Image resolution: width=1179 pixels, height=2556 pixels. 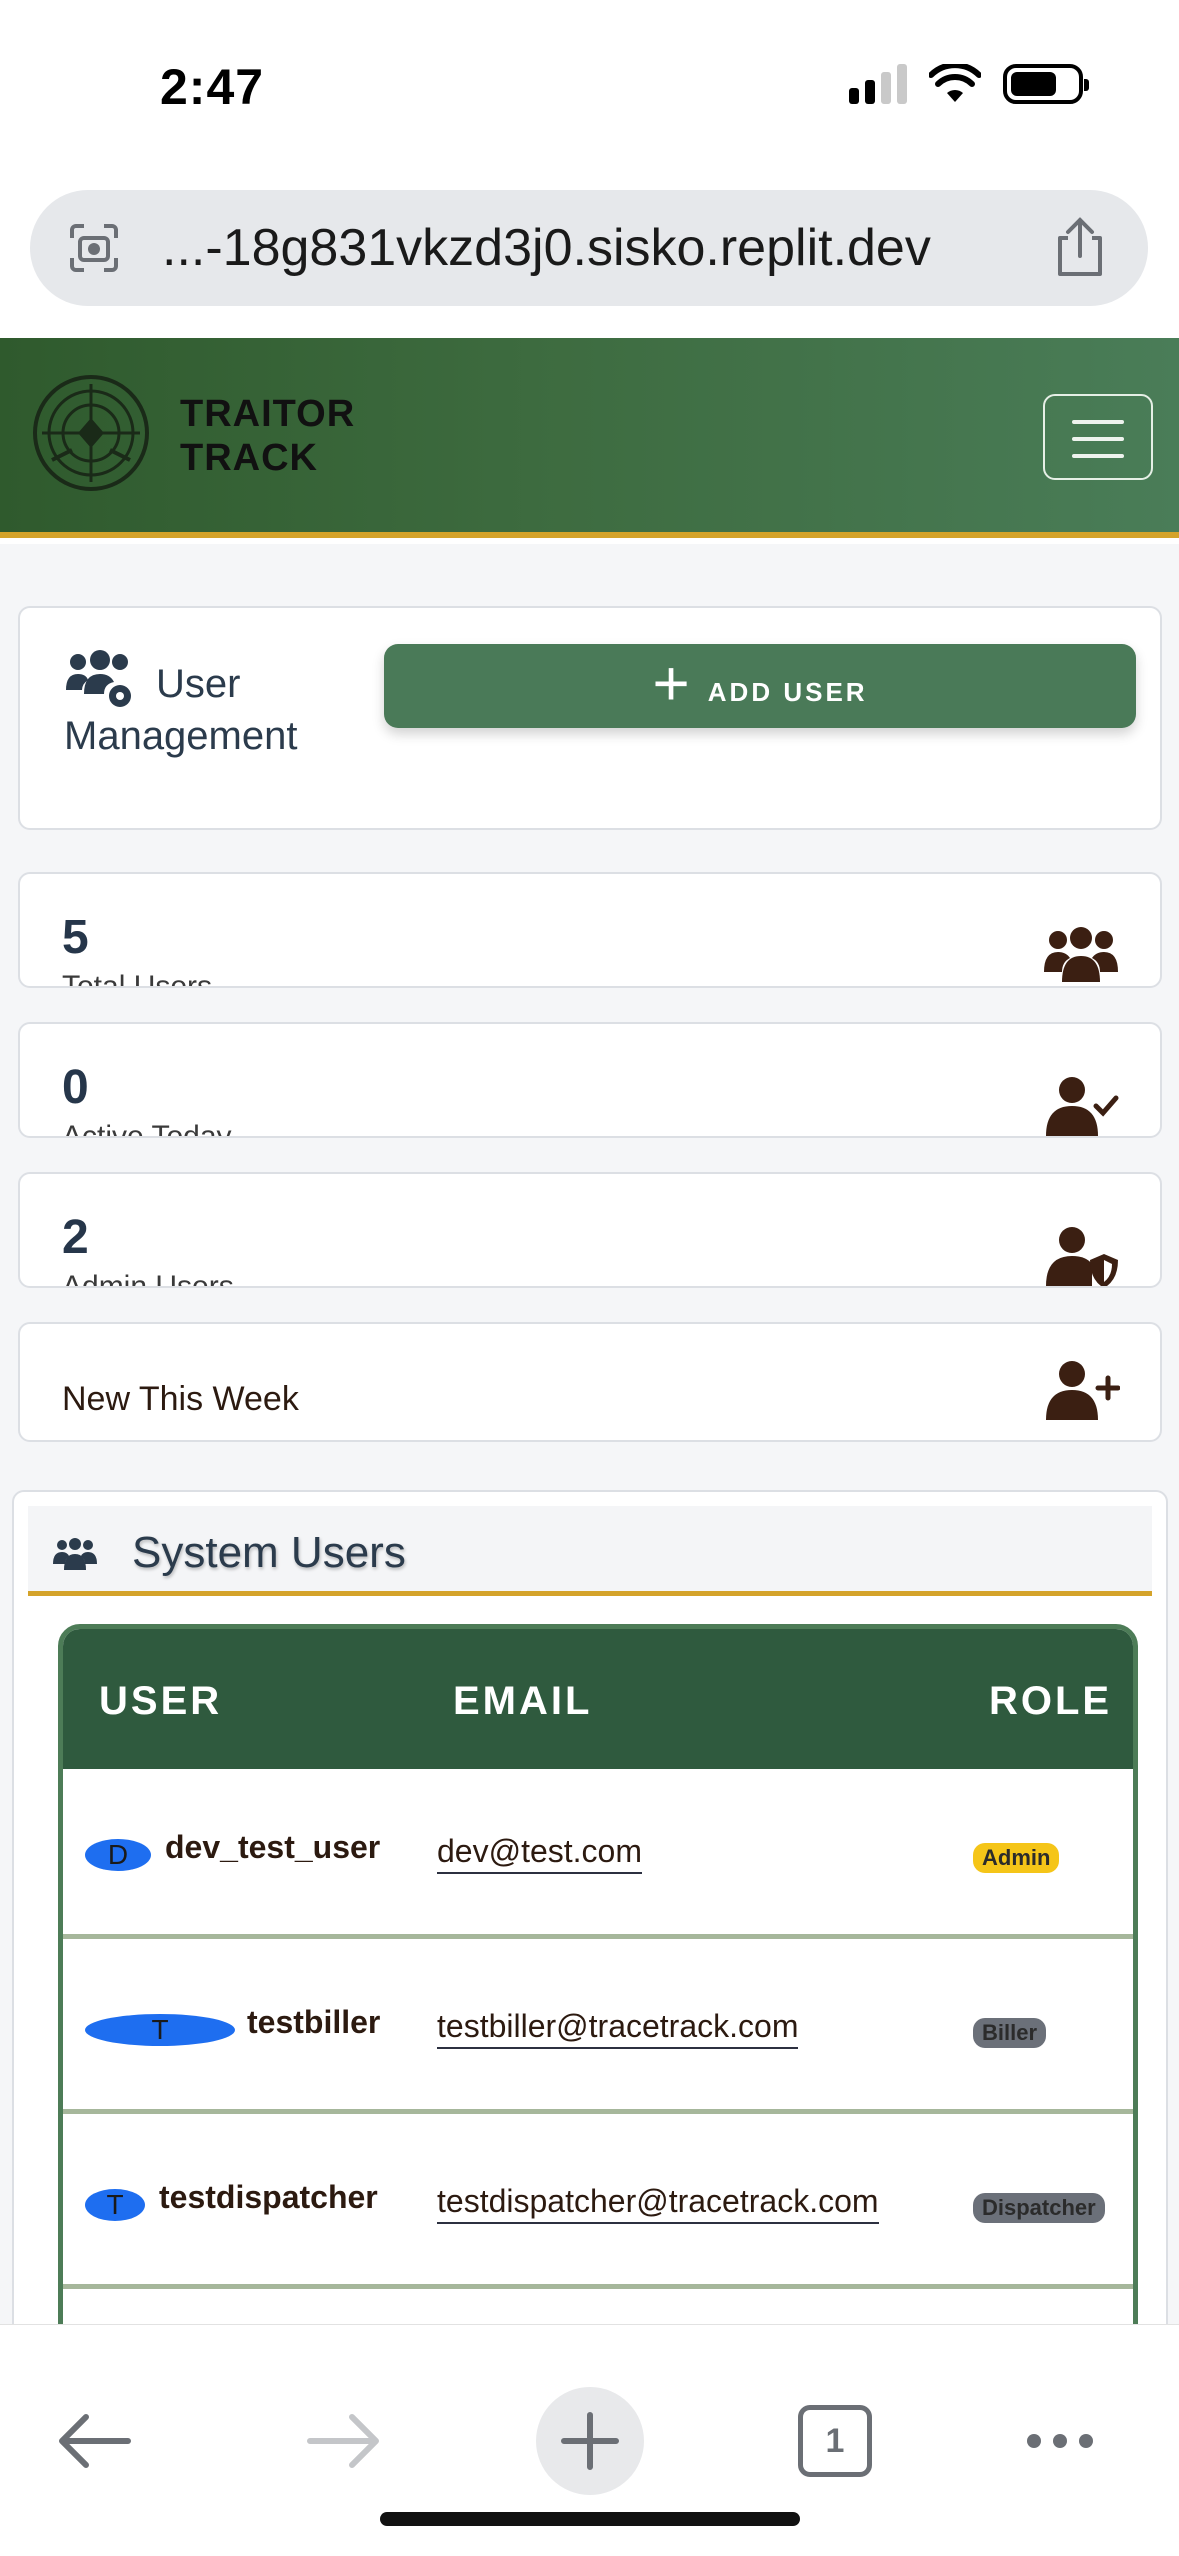 What do you see at coordinates (91, 433) in the screenshot?
I see `logo-icon` at bounding box center [91, 433].